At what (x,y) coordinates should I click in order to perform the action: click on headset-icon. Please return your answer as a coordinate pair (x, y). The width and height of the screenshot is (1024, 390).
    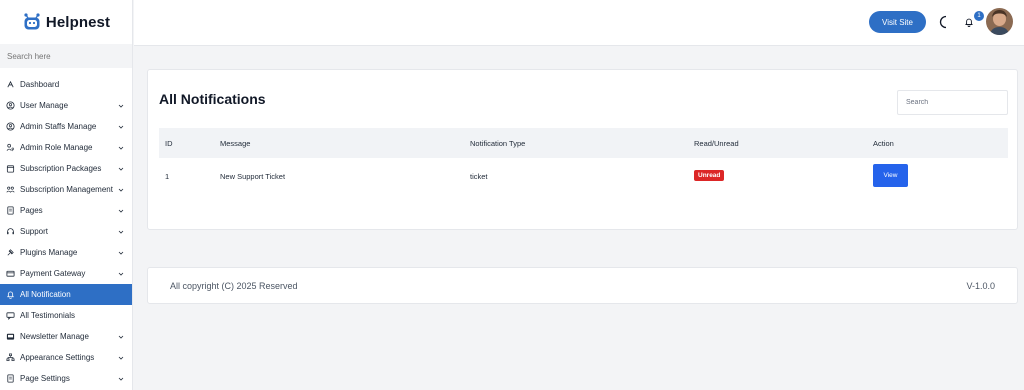
    Looking at the image, I should click on (10, 231).